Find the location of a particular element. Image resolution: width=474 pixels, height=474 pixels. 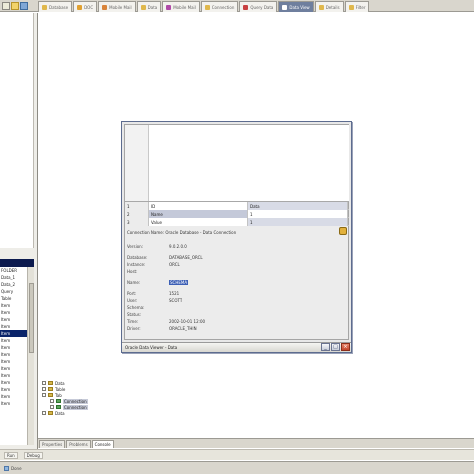

property-value: ORCL is located at coordinates (174, 264).